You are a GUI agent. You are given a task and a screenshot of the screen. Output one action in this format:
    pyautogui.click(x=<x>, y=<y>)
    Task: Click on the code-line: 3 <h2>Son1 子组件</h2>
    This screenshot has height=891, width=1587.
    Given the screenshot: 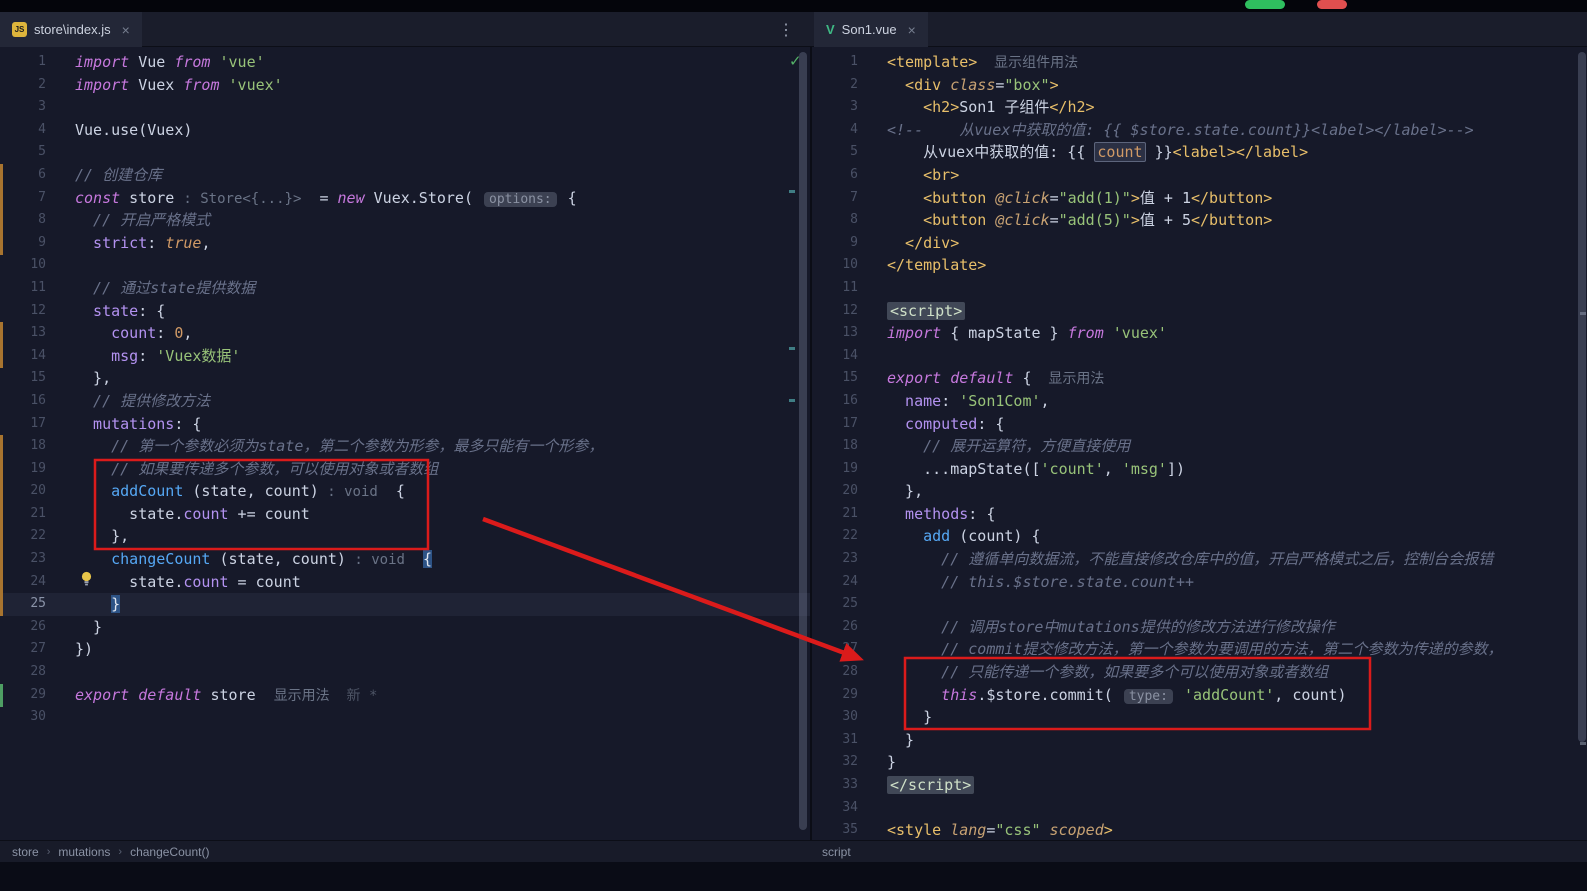 What is the action you would take?
    pyautogui.click(x=1199, y=107)
    